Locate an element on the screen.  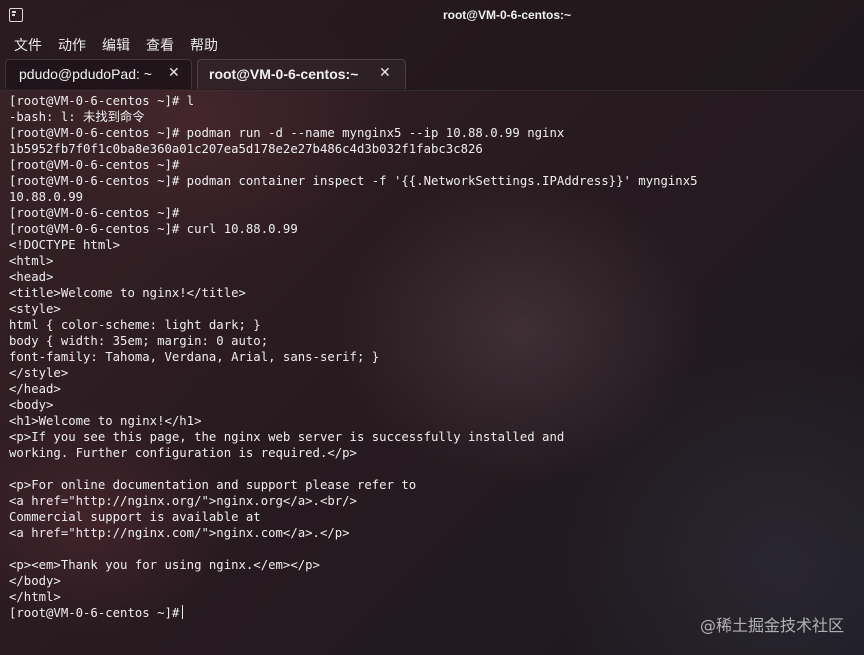
shell-prompt: [root@VM-0-6-centos ~]# is located at coordinates (94, 613).